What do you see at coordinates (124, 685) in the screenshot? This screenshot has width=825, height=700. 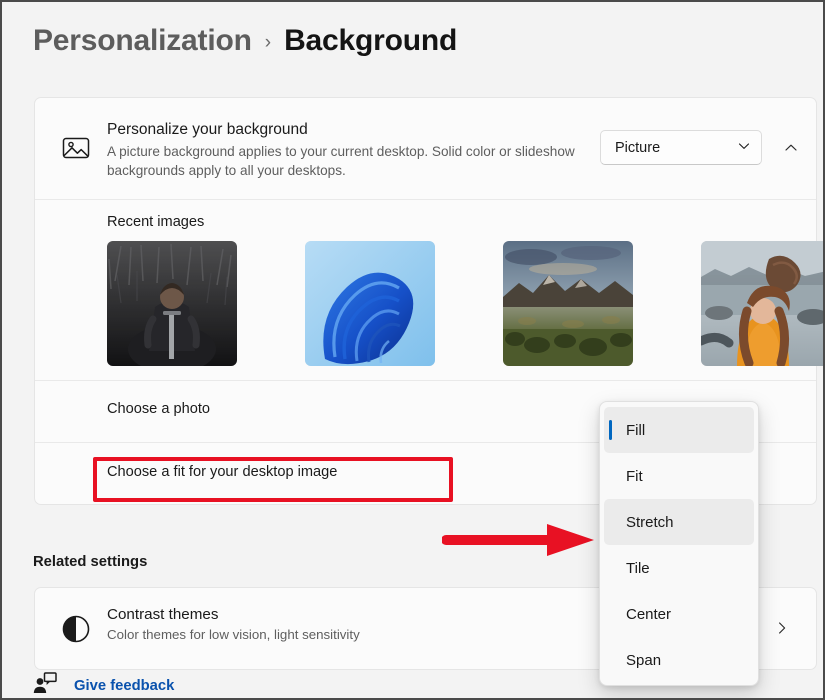 I see `give-feedback-label: Give feedback` at bounding box center [124, 685].